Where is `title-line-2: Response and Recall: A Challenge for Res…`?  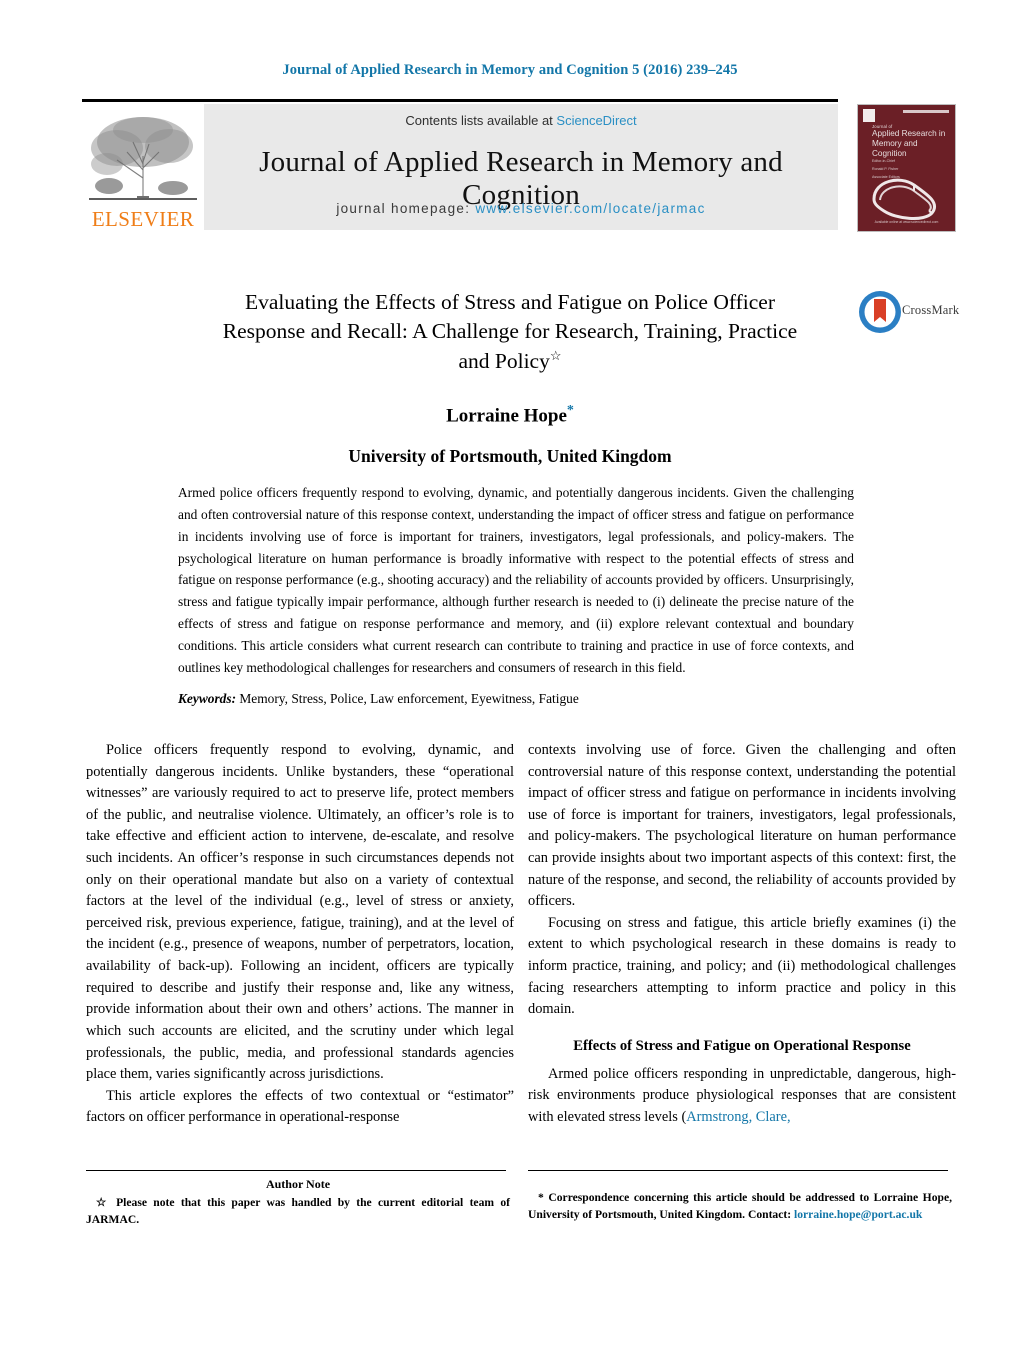 title-line-2: Response and Recall: A Challenge for Res… is located at coordinates (510, 331).